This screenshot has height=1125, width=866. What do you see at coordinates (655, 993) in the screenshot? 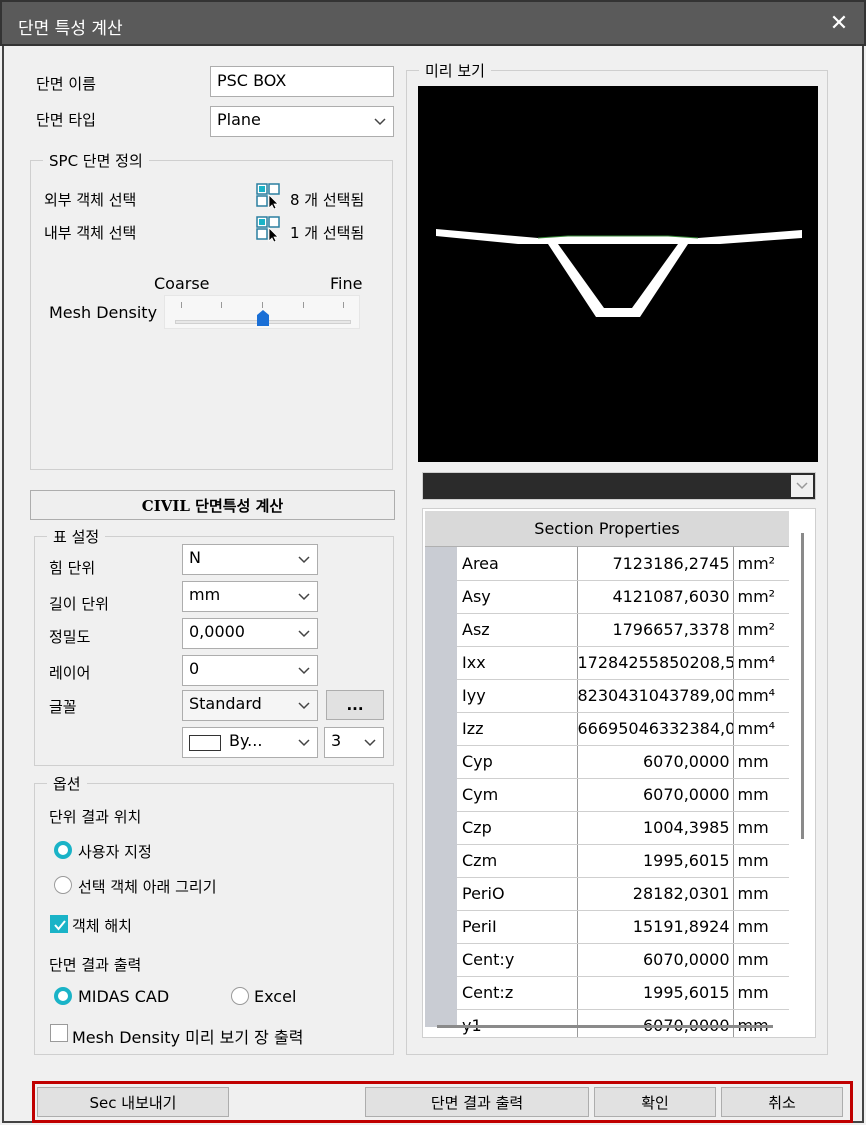
I see `property-value: 1995,6015` at bounding box center [655, 993].